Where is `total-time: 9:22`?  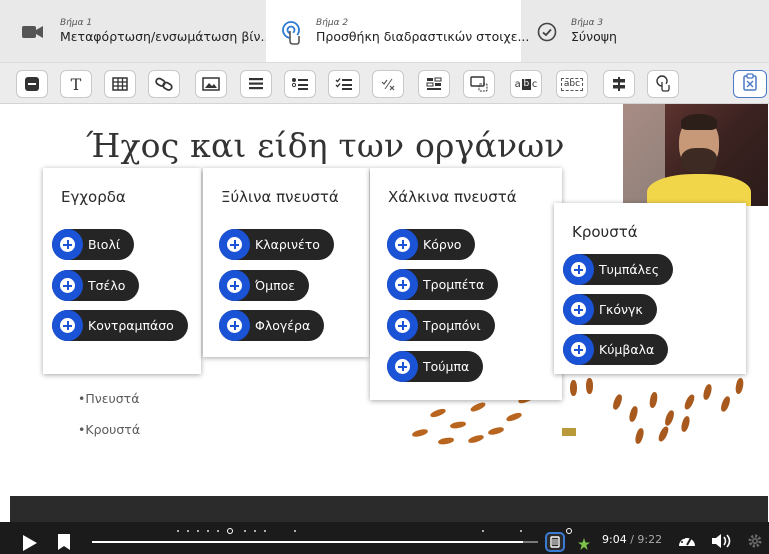 total-time: 9:22 is located at coordinates (650, 539).